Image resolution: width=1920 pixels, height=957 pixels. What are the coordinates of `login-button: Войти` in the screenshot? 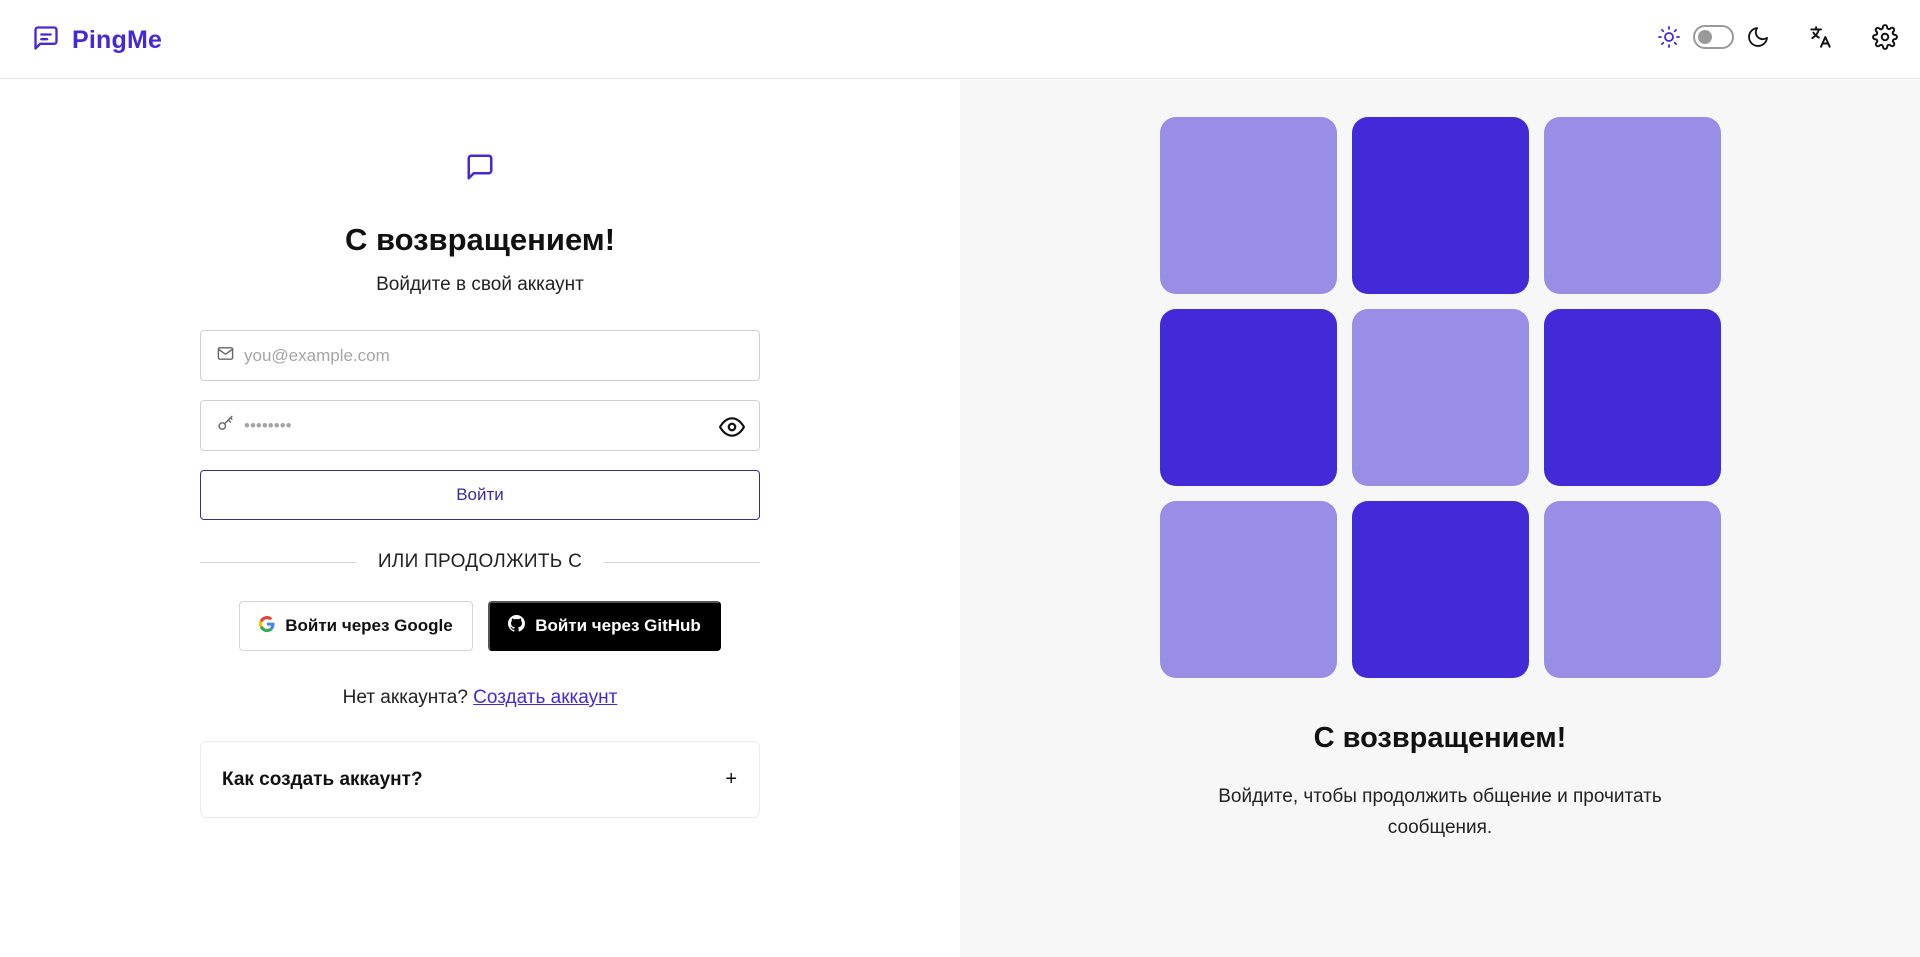 It's located at (480, 495).